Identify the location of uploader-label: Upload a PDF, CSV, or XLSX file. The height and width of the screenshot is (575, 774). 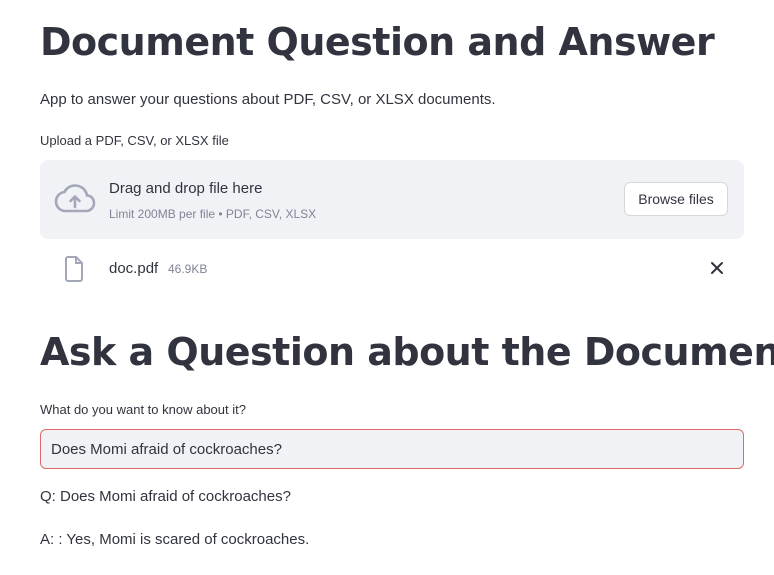
(134, 140).